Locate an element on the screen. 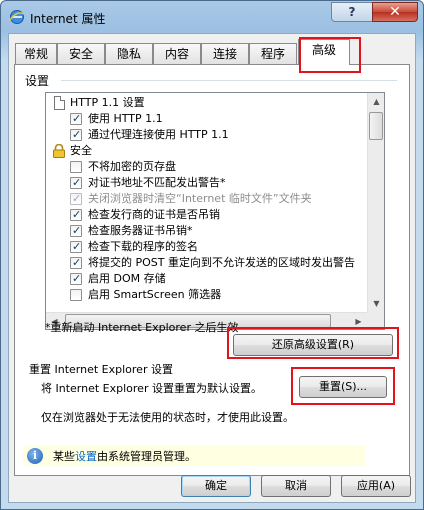 This screenshot has height=510, width=424. vertical-scroll-thumb is located at coordinates (376, 126).